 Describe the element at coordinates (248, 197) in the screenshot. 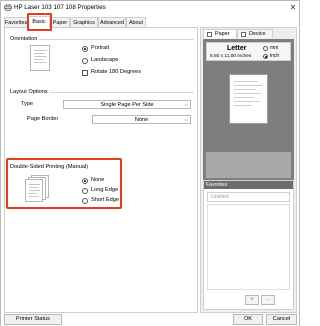

I see `favorites-name-input: Untitled` at that location.